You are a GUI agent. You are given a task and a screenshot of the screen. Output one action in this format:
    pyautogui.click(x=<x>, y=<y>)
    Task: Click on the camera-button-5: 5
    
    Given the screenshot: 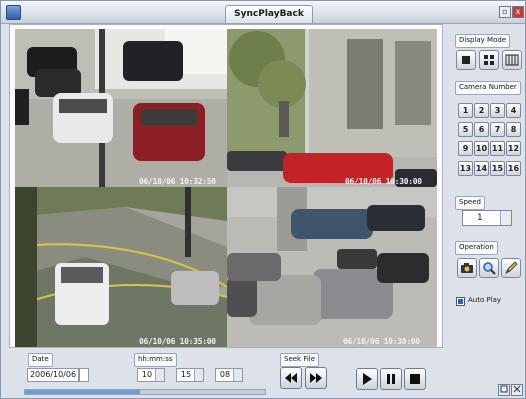 What is the action you would take?
    pyautogui.click(x=465, y=129)
    